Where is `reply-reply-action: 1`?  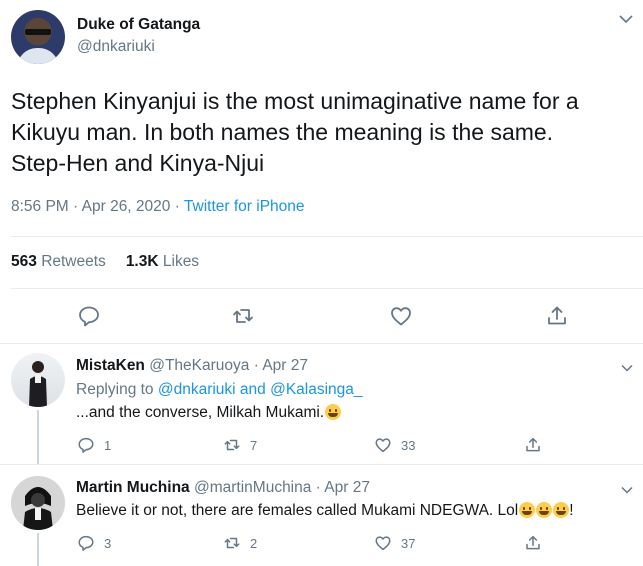
reply-reply-action: 1 is located at coordinates (94, 445).